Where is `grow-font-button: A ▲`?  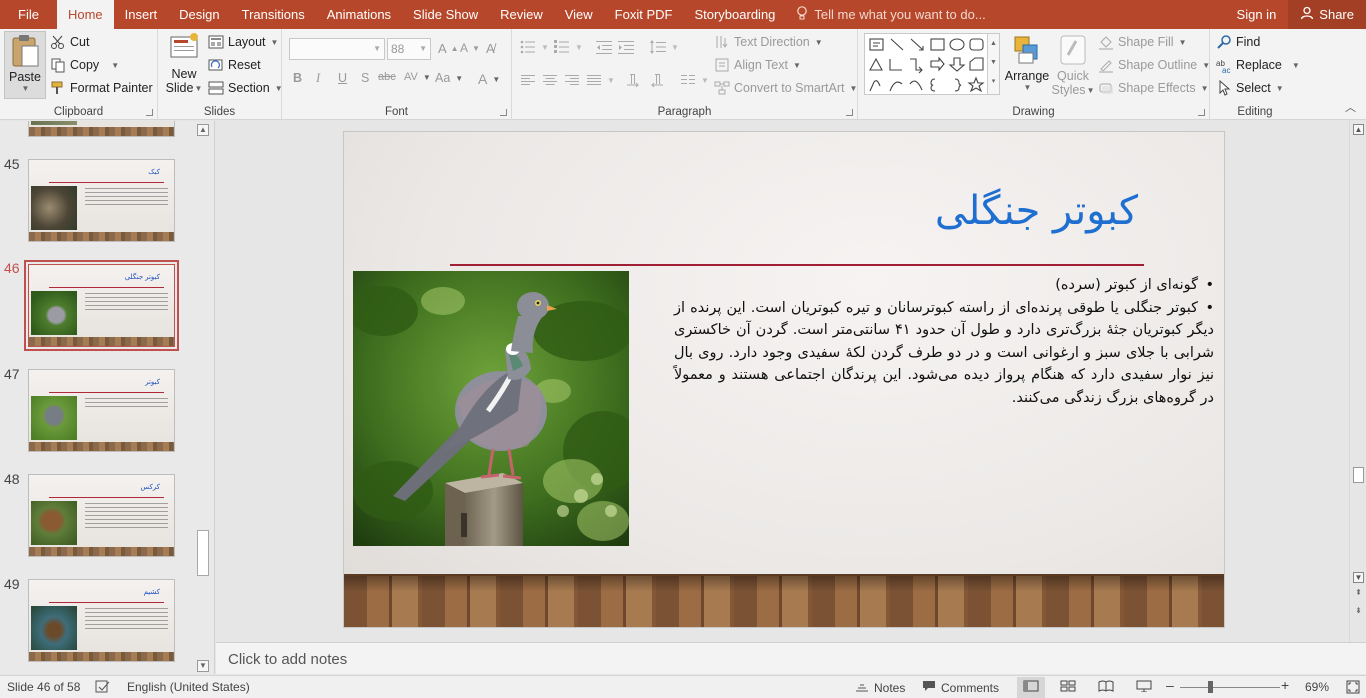
grow-font-button: A ▲ is located at coordinates (448, 48).